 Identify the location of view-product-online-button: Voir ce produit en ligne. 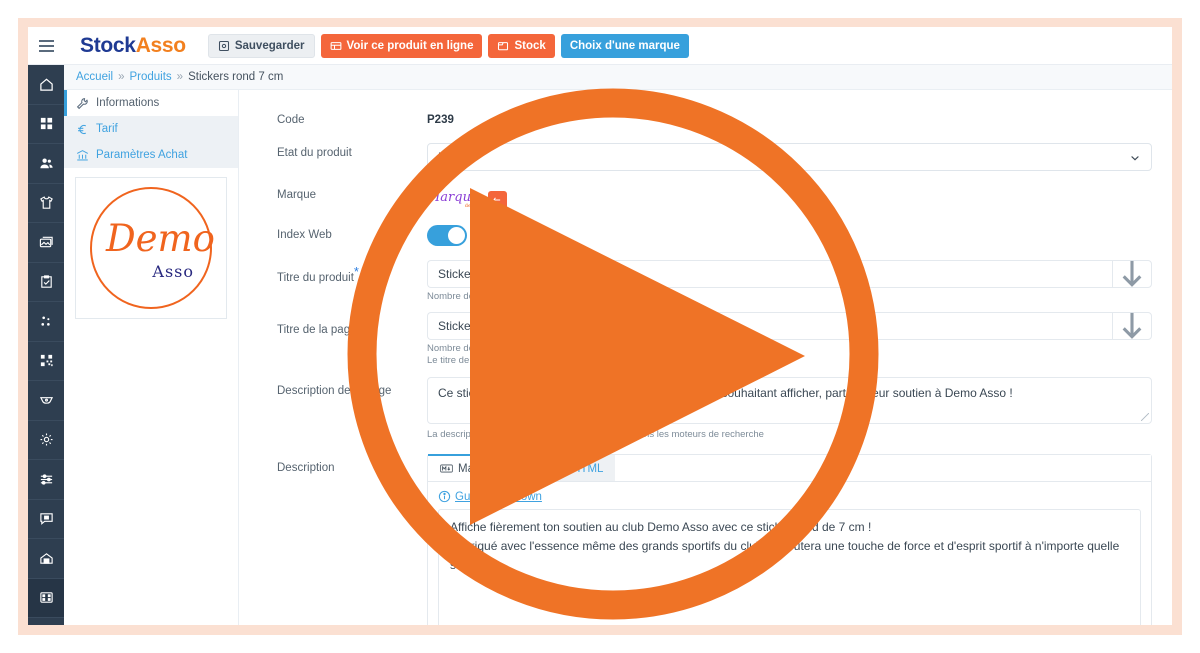
(401, 45).